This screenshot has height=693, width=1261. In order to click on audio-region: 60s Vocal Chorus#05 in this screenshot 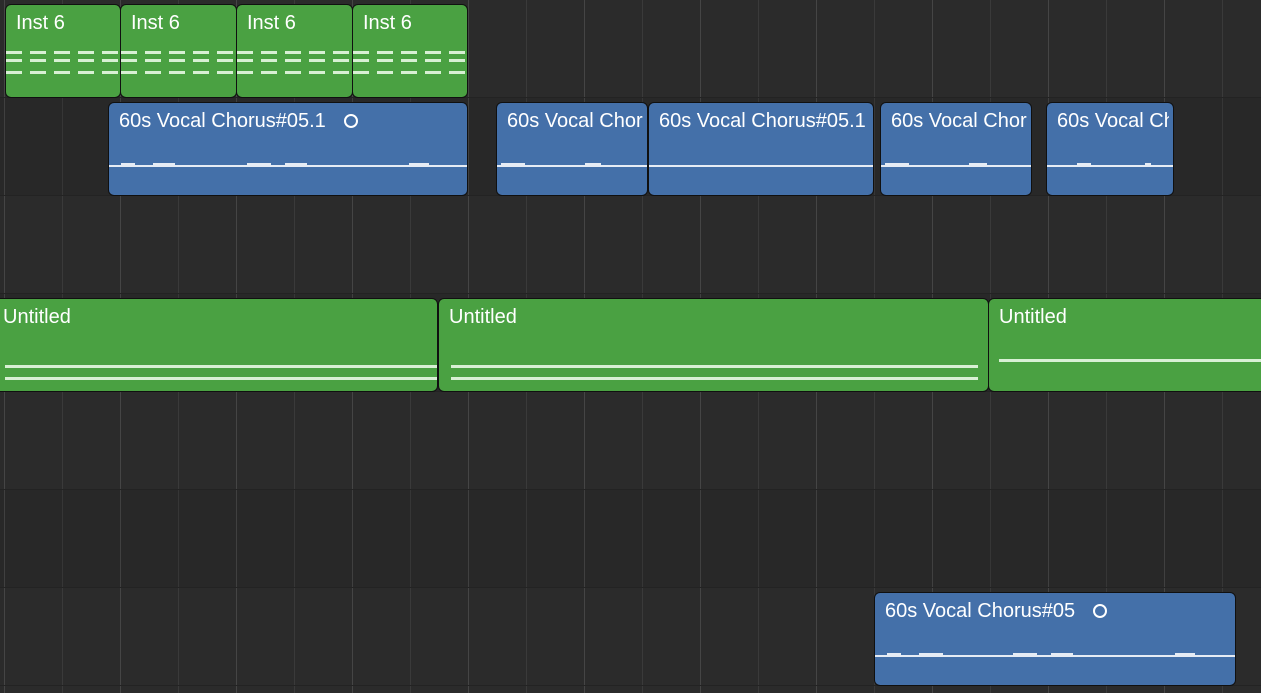, I will do `click(1055, 639)`.